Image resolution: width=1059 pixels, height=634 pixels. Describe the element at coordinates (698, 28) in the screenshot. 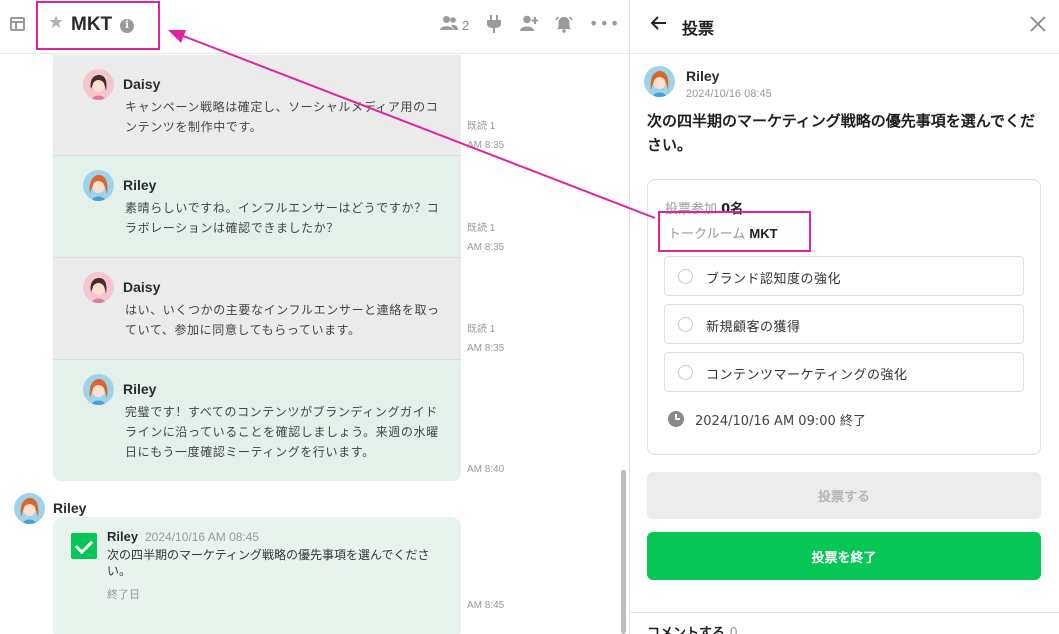

I see `panel-title: 投票` at that location.